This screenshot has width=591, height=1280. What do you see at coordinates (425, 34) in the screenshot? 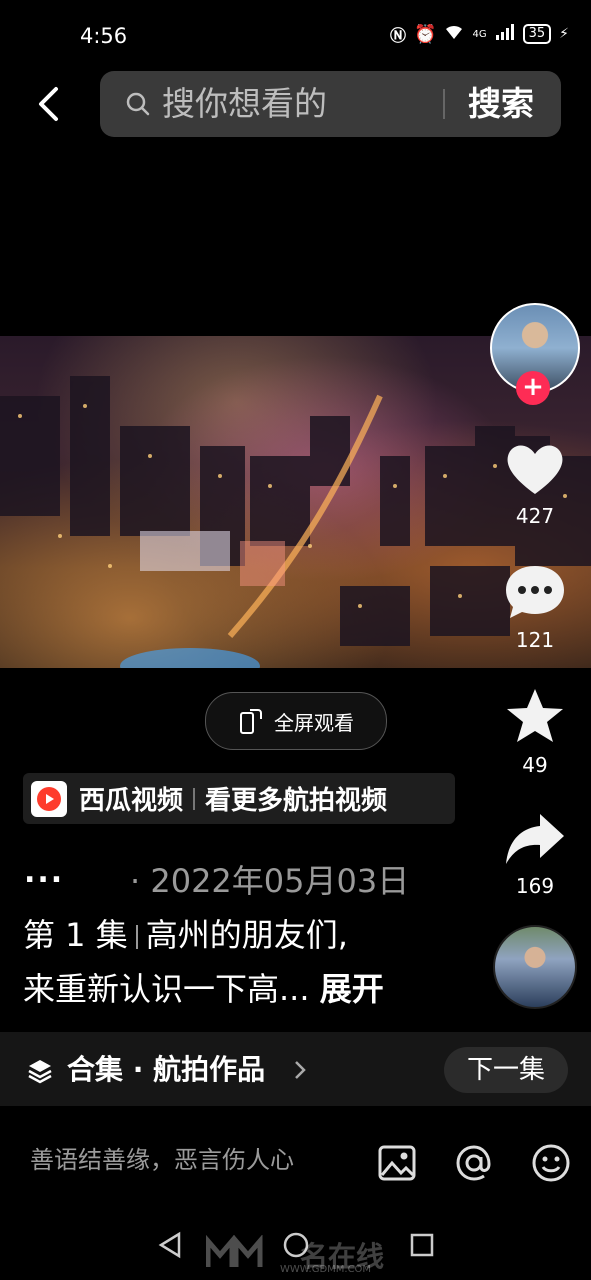
I see `alarm-icon: ⏰` at bounding box center [425, 34].